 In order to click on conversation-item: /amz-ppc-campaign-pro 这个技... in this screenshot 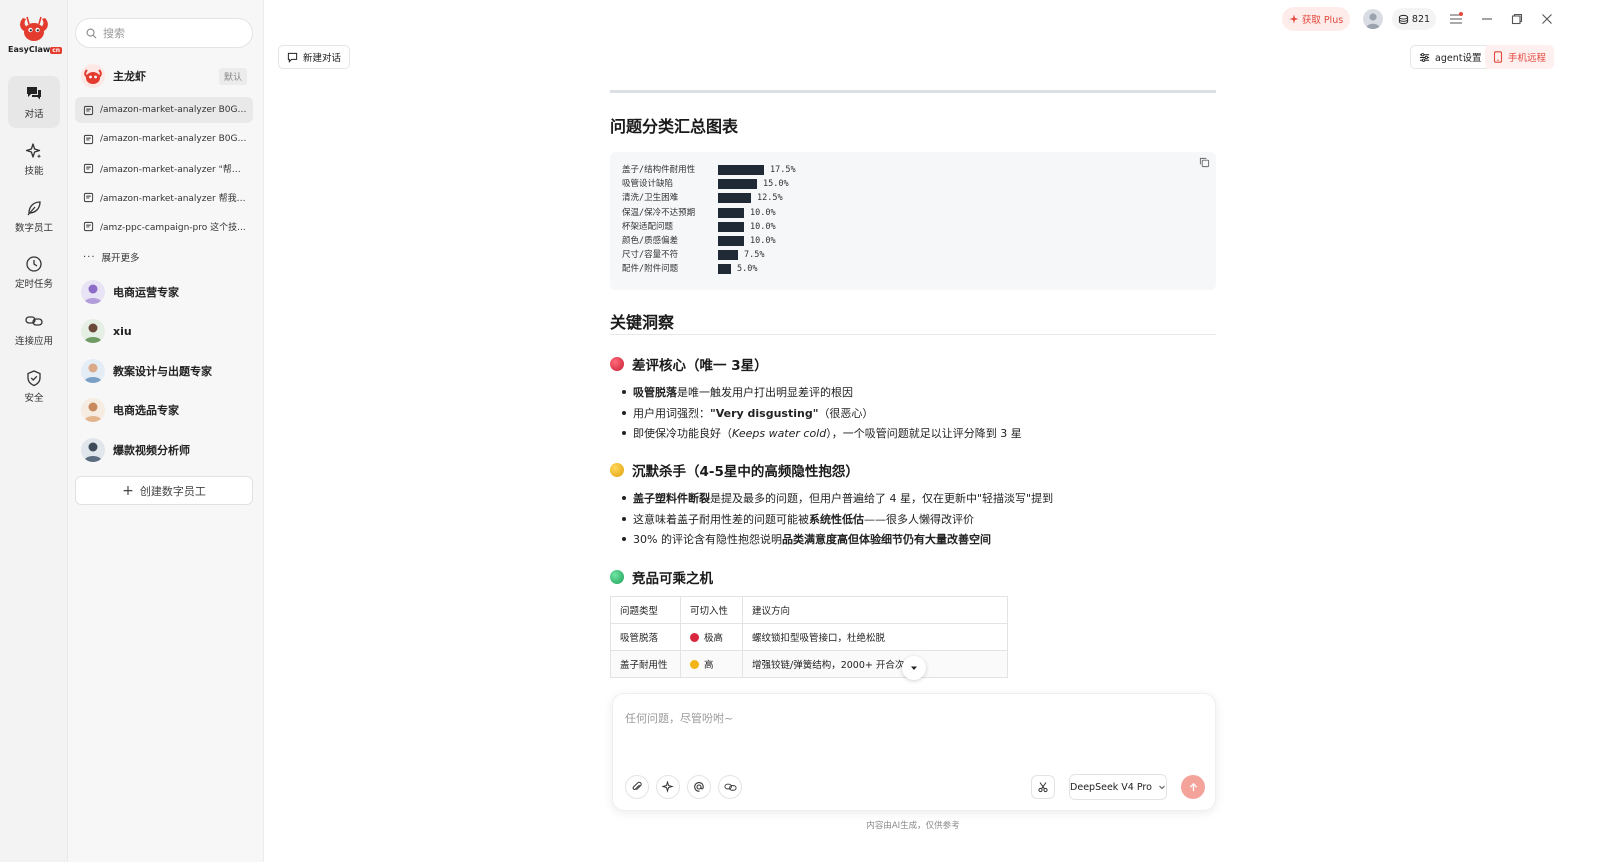, I will do `click(164, 226)`.